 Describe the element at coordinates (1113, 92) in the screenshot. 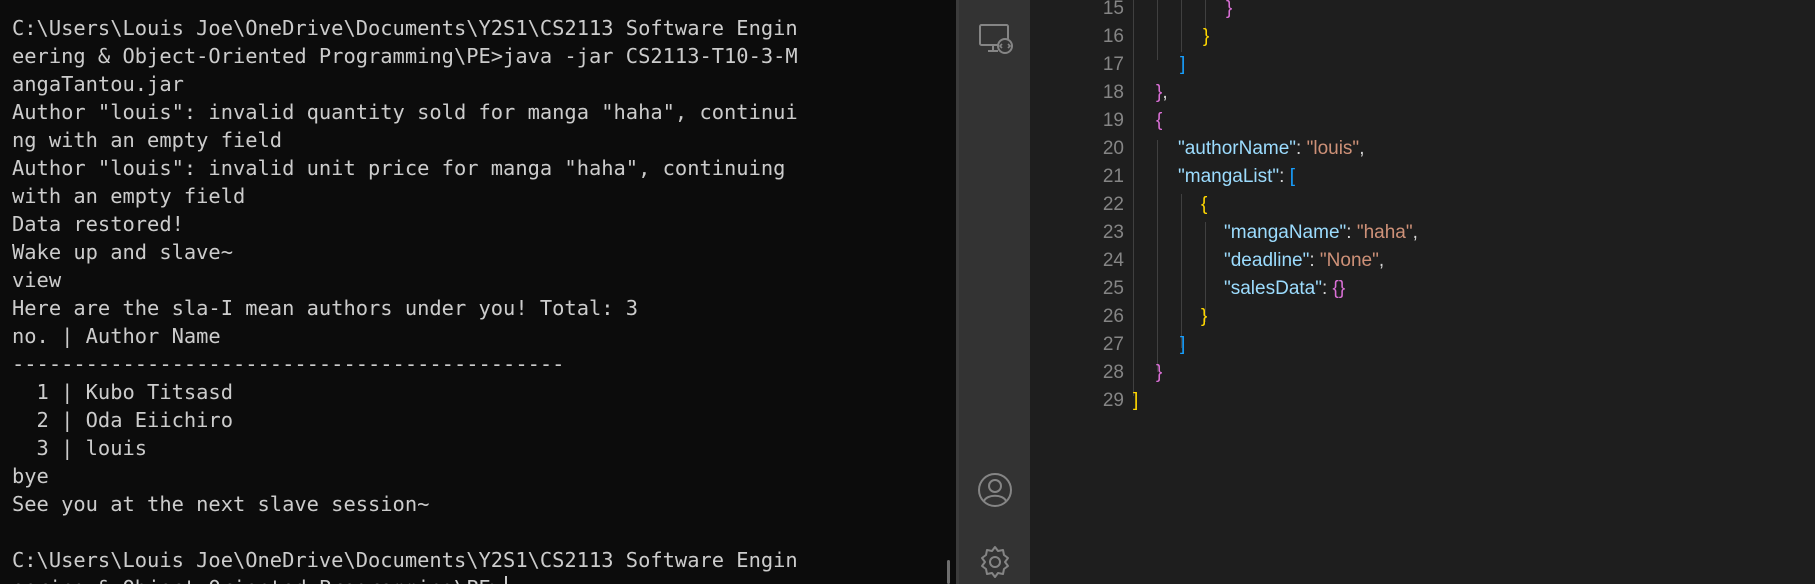

I see `line-number: 18` at that location.